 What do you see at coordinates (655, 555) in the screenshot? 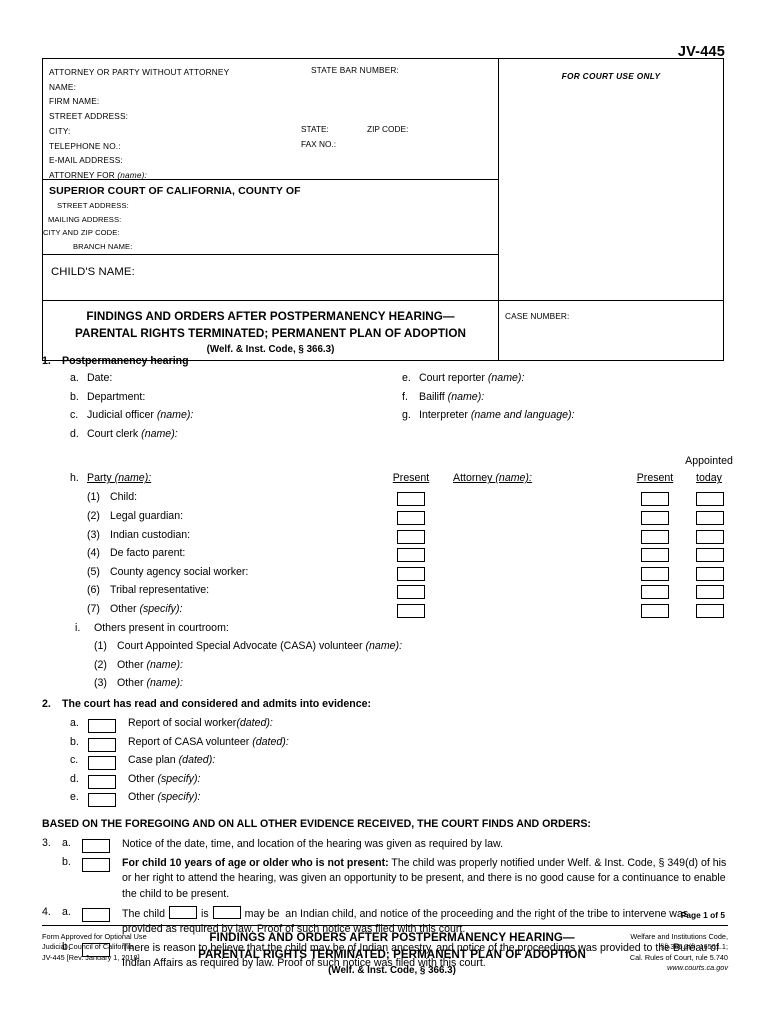
I see `checkbox-de-facto-parent-attorney-present` at bounding box center [655, 555].